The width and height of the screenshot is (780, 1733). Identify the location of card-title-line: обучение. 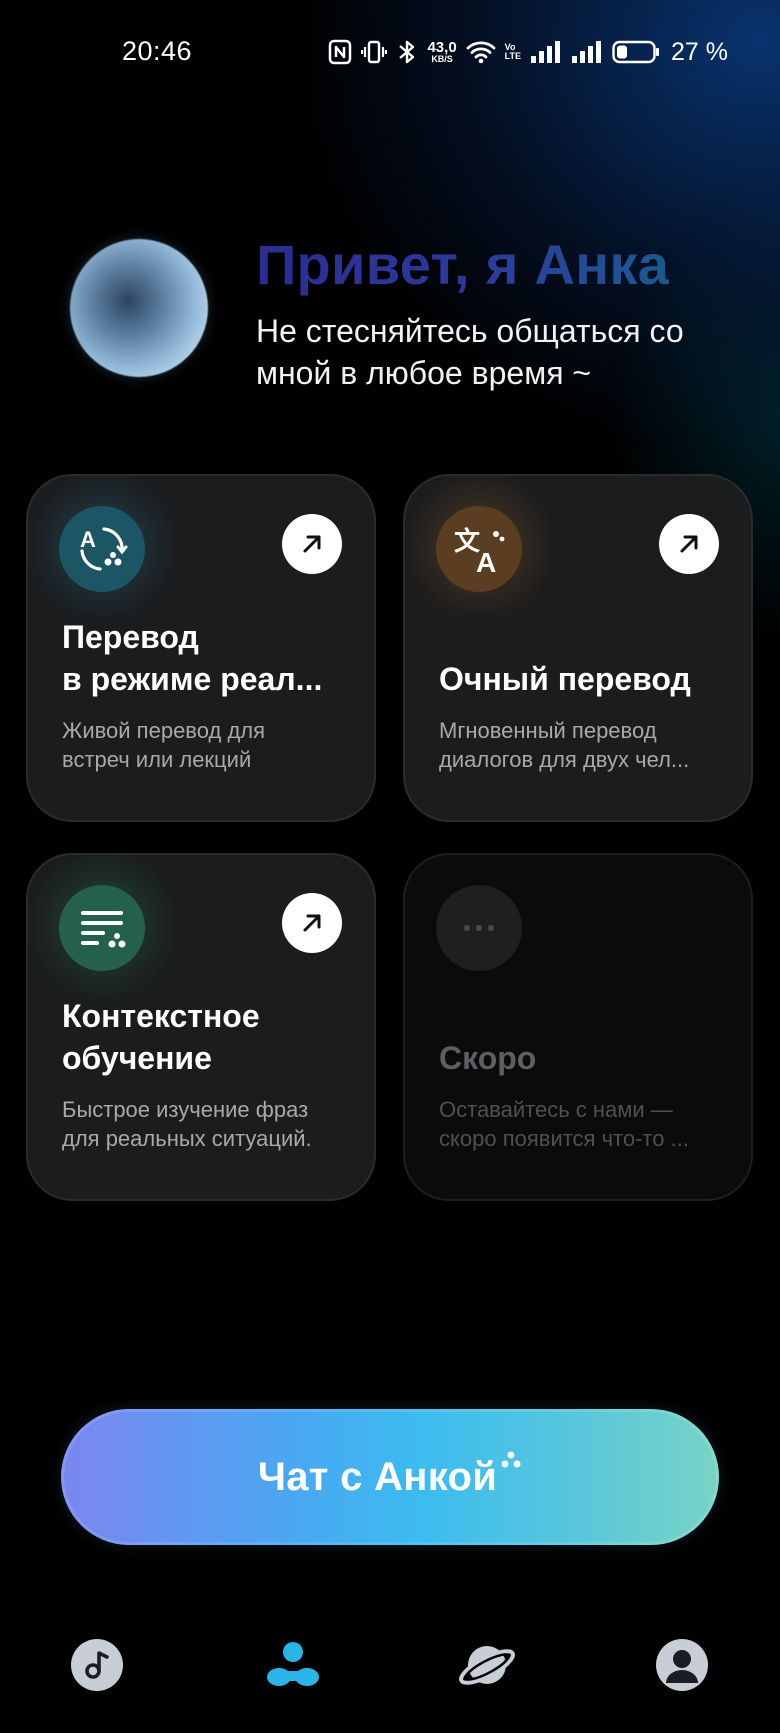
(137, 1058).